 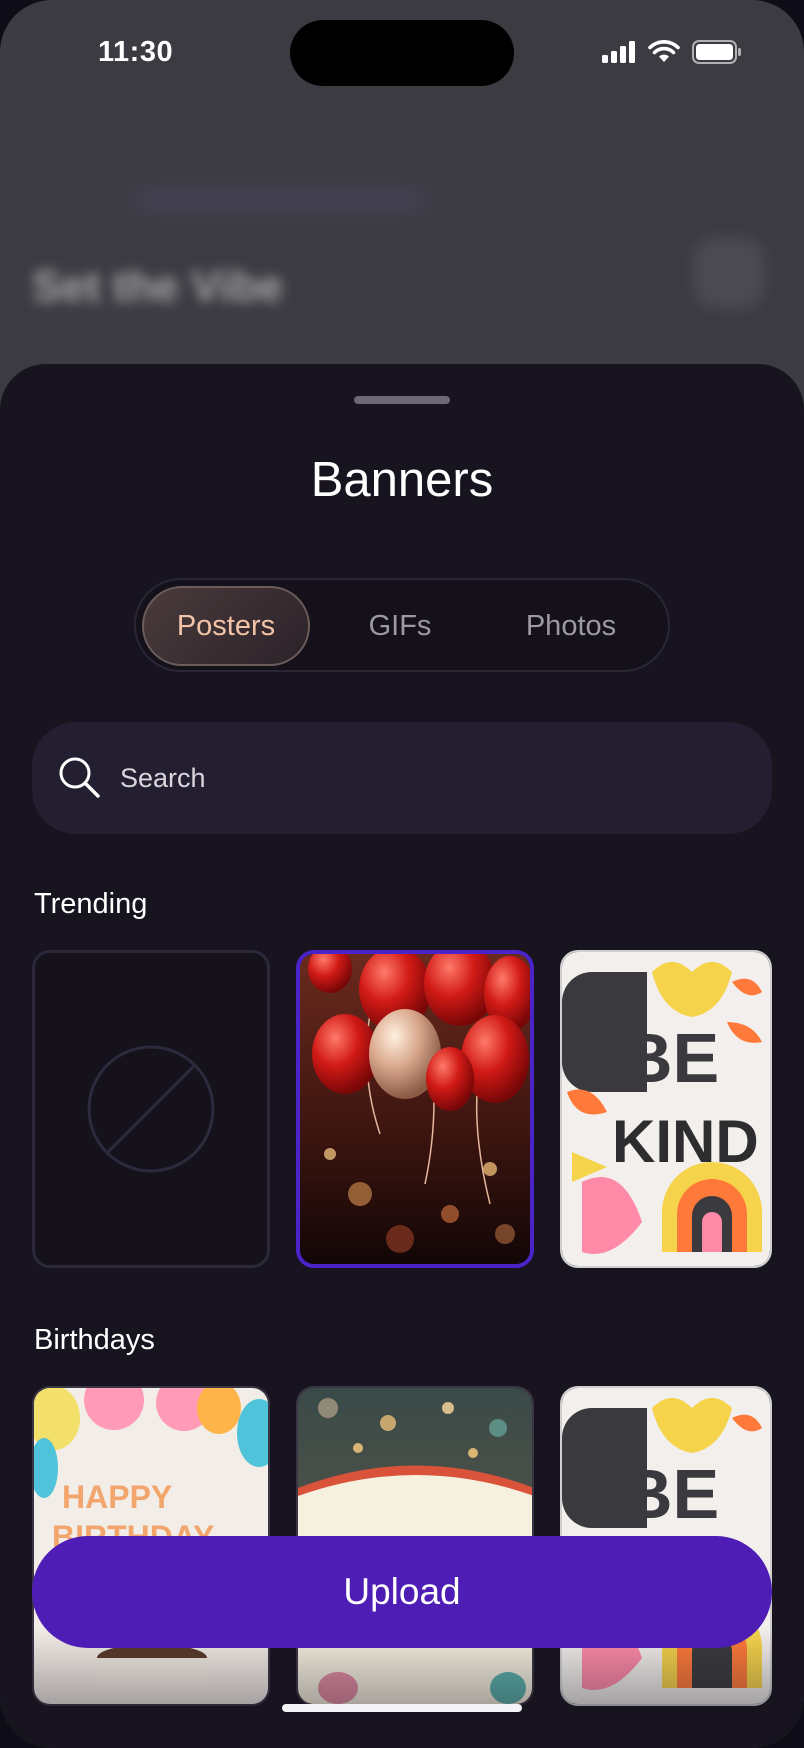 What do you see at coordinates (664, 51) in the screenshot?
I see `wifi-icon` at bounding box center [664, 51].